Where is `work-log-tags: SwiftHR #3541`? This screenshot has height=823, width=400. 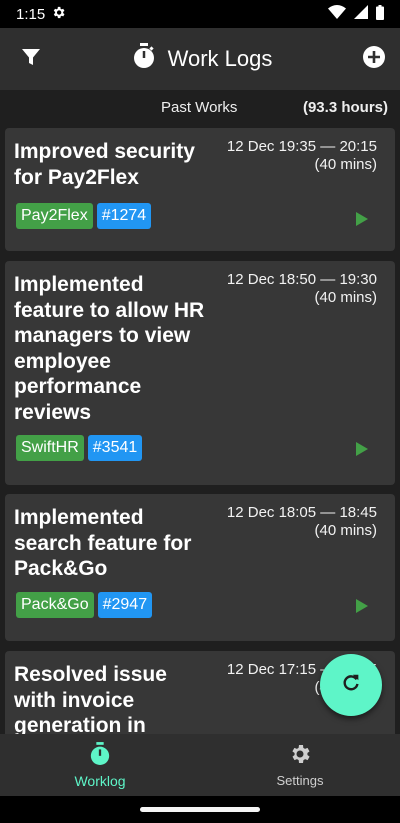 work-log-tags: SwiftHR #3541 is located at coordinates (79, 448).